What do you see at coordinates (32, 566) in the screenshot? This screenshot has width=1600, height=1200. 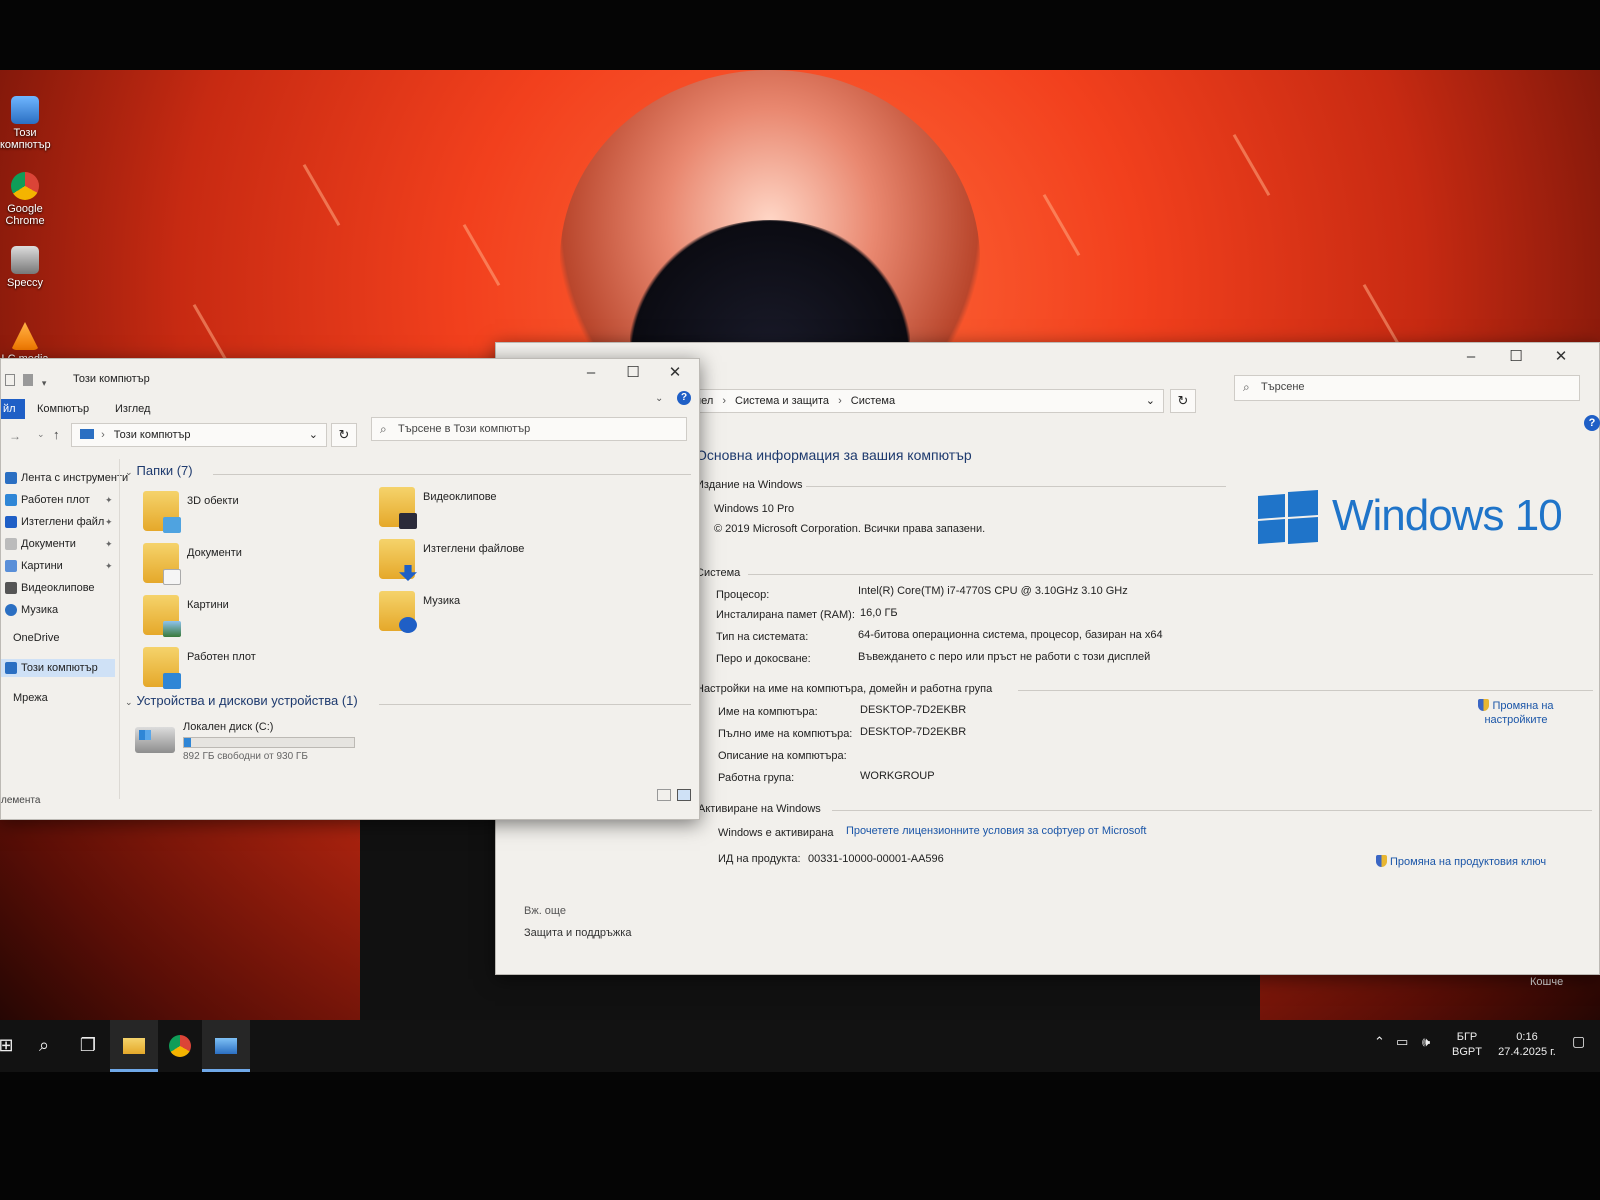 I see `nav-item-pictures: Картини` at bounding box center [32, 566].